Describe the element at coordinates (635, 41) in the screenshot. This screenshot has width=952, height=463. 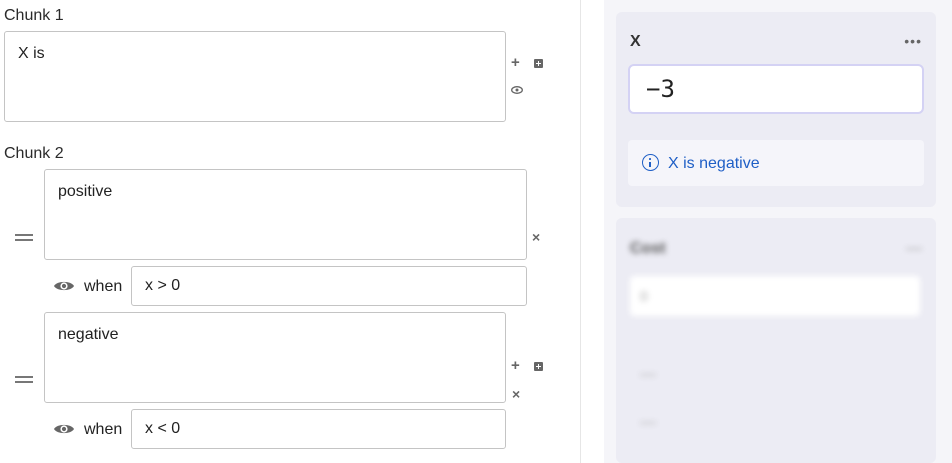
I see `variable-name: X` at that location.